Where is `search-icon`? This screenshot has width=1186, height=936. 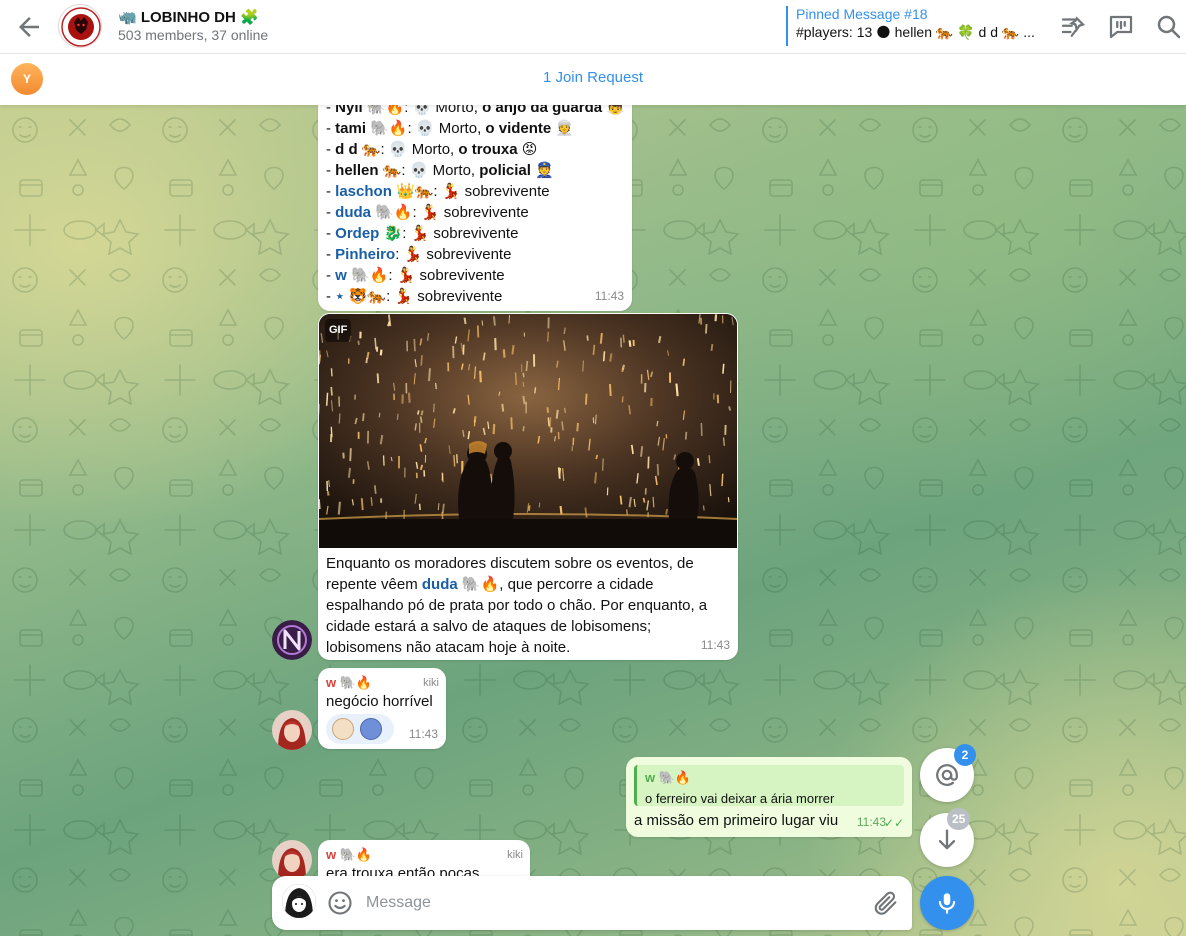 search-icon is located at coordinates (1169, 27).